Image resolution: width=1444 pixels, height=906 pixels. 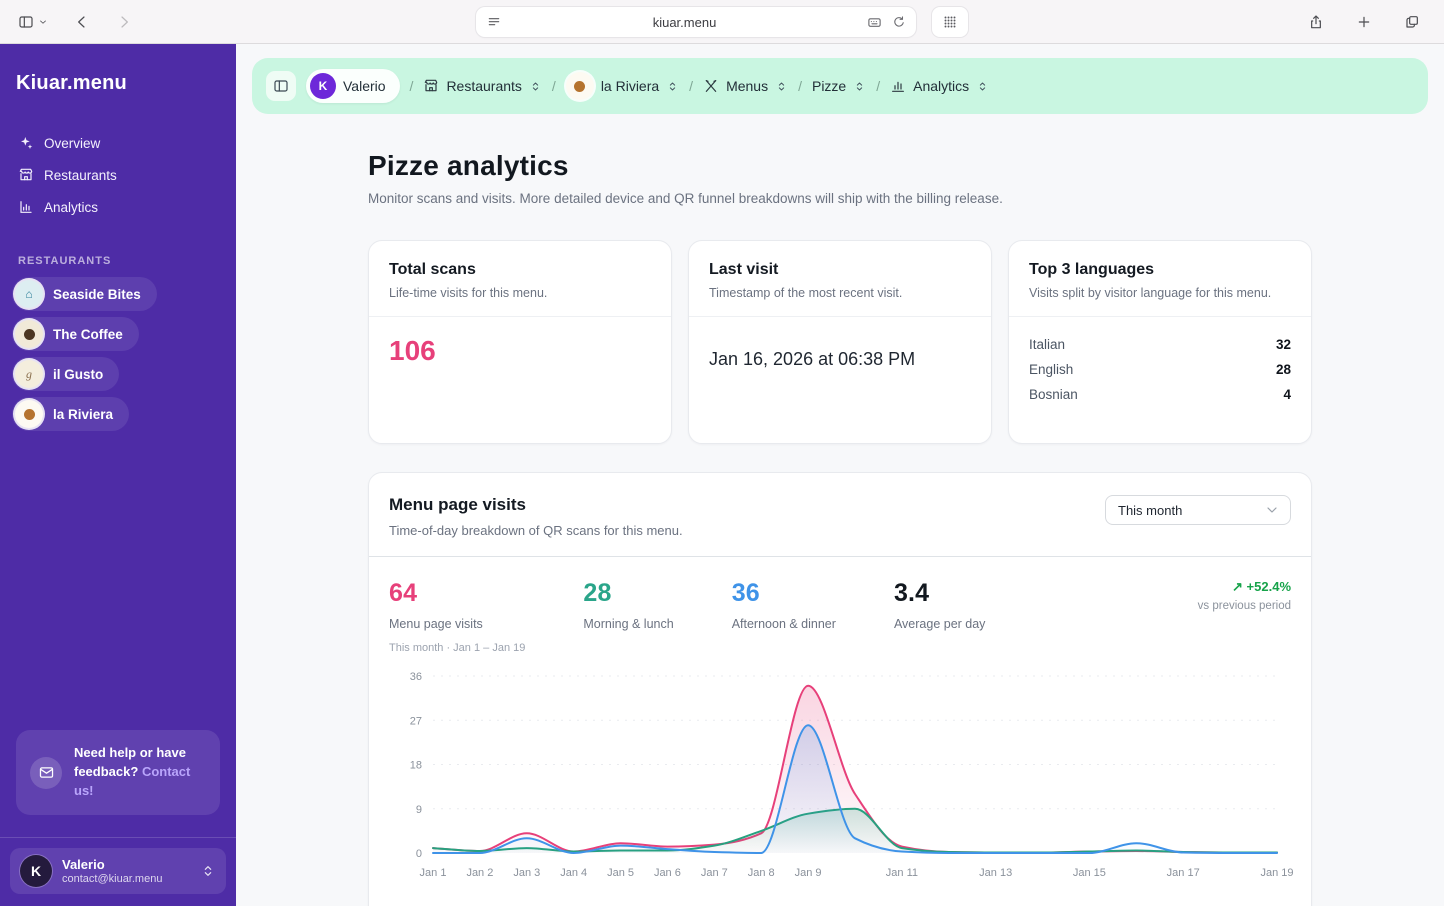 I want to click on breadcrumb-item-la-riviera: la Riviera, so click(x=622, y=86).